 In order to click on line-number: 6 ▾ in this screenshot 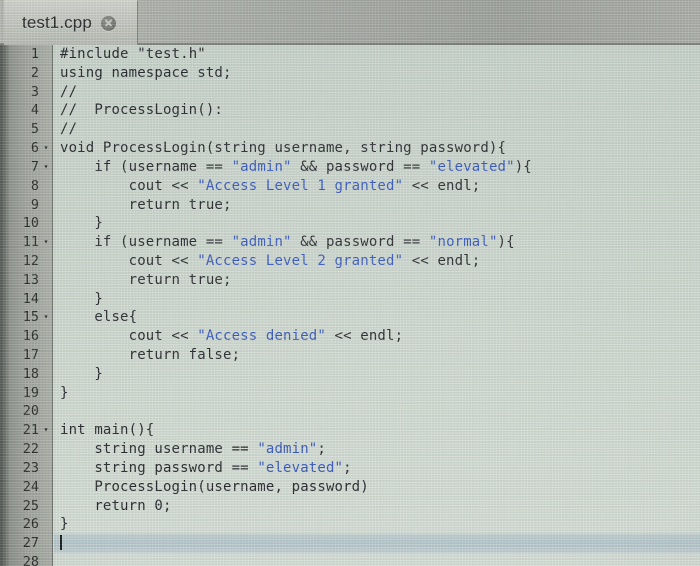, I will do `click(31, 148)`.